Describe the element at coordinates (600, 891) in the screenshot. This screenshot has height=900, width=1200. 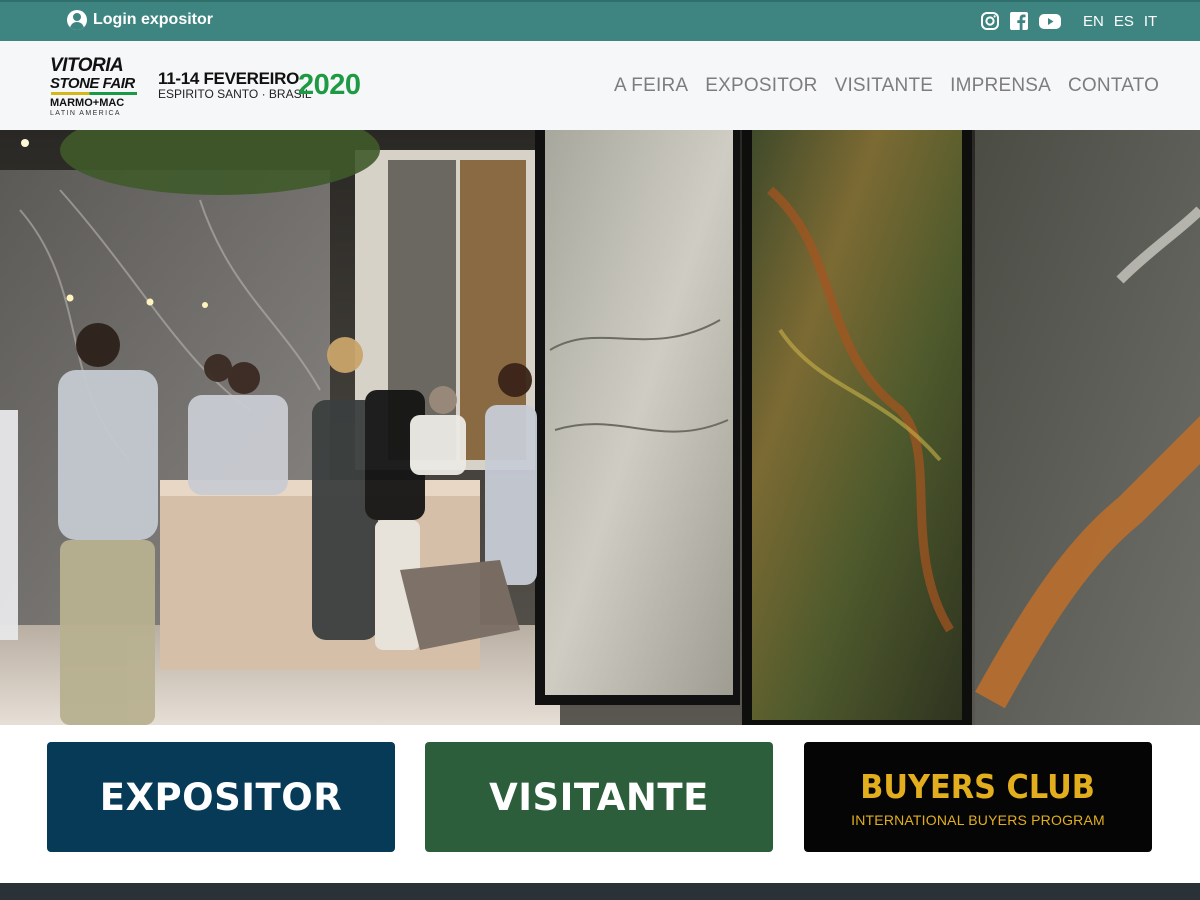
I see `footer-bar` at that location.